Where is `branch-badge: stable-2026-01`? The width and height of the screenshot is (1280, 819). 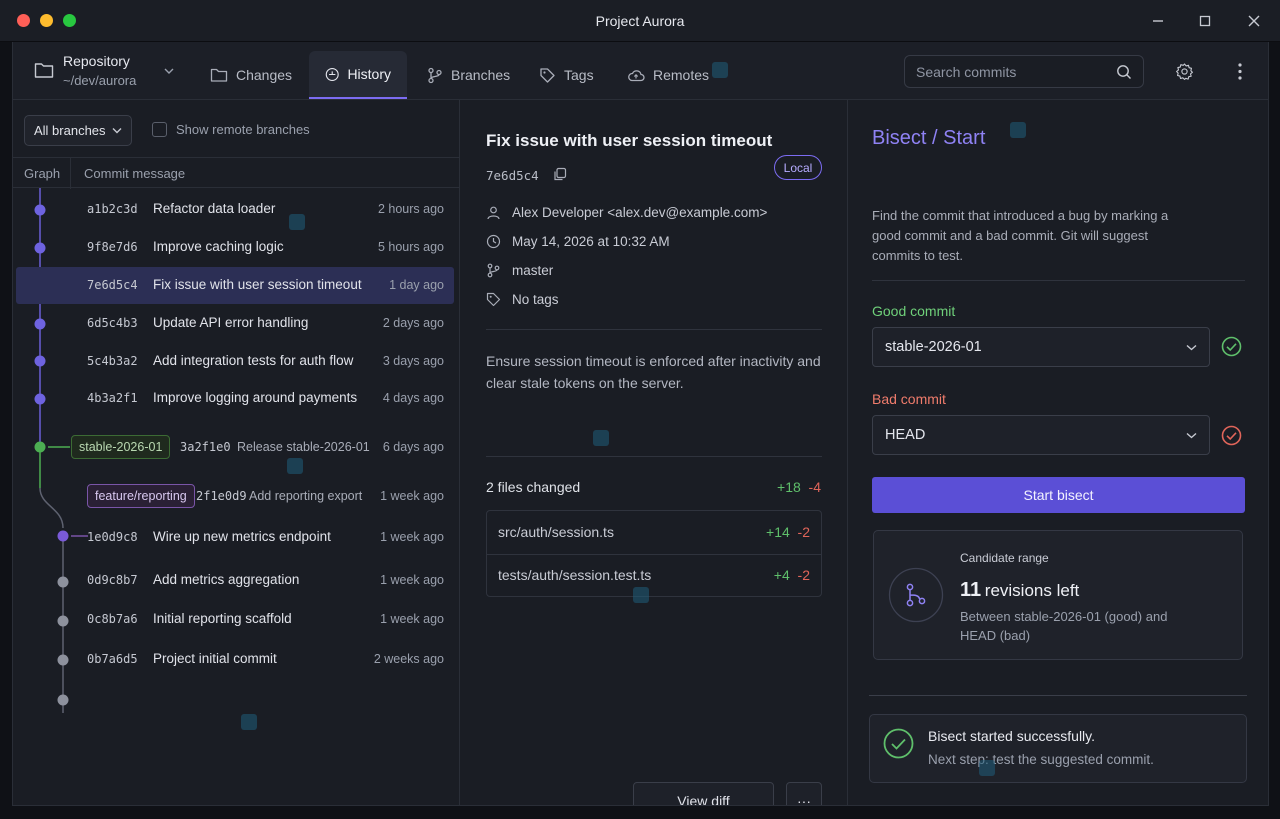 branch-badge: stable-2026-01 is located at coordinates (121, 447).